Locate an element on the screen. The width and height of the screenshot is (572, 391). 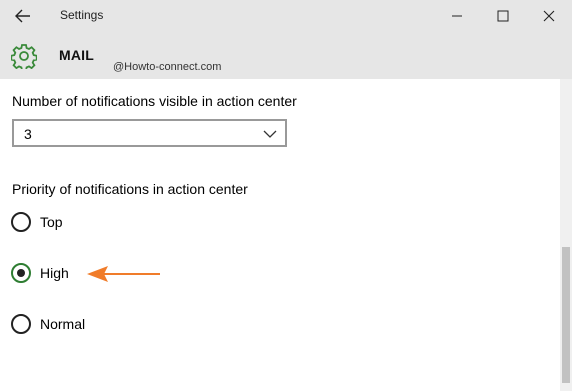
radio-top: Top is located at coordinates (37, 222).